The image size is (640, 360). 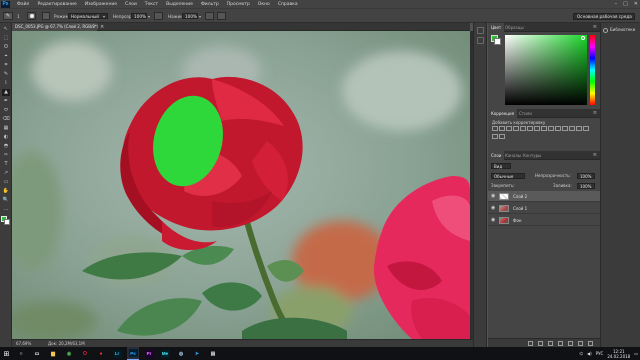 What do you see at coordinates (6, 65) in the screenshot?
I see `crop-tool: ⌗` at bounding box center [6, 65].